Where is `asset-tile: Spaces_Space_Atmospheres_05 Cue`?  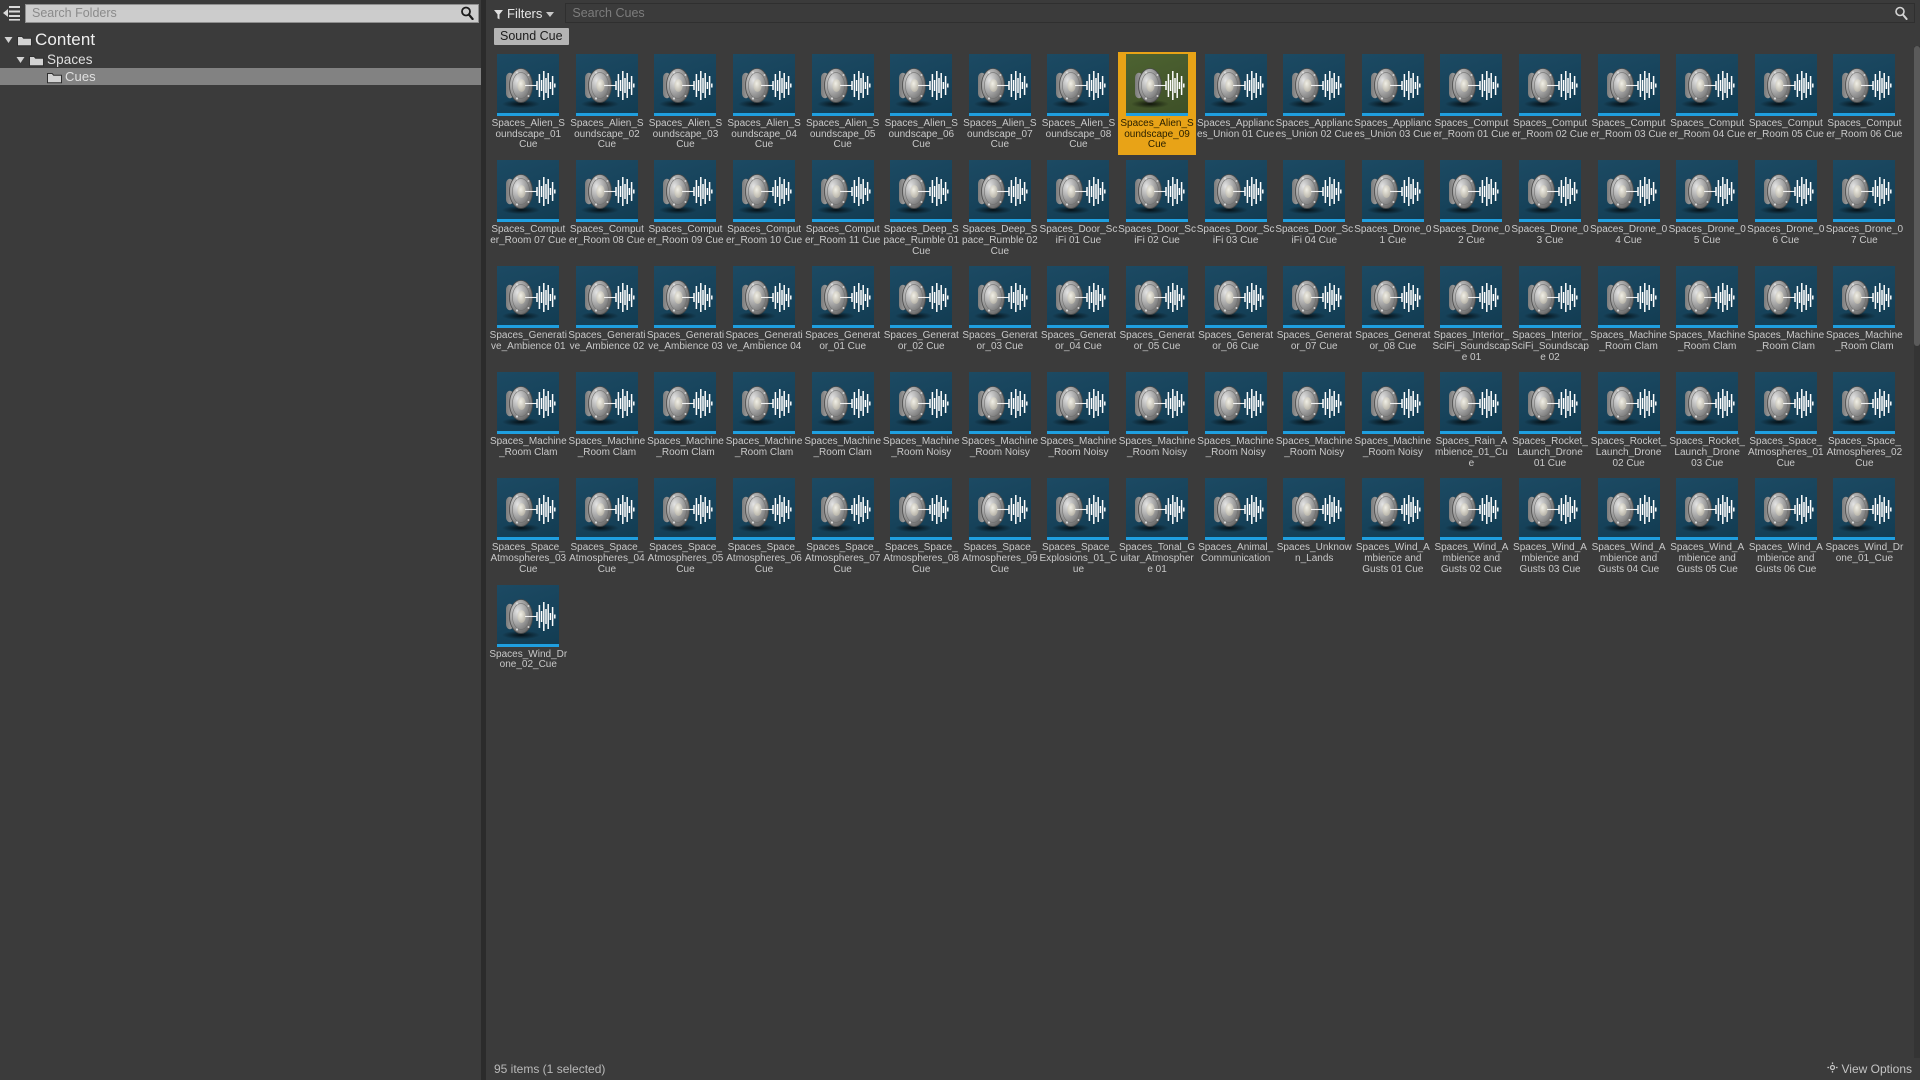
asset-tile: Spaces_Space_Atmospheres_05 Cue is located at coordinates (685, 527).